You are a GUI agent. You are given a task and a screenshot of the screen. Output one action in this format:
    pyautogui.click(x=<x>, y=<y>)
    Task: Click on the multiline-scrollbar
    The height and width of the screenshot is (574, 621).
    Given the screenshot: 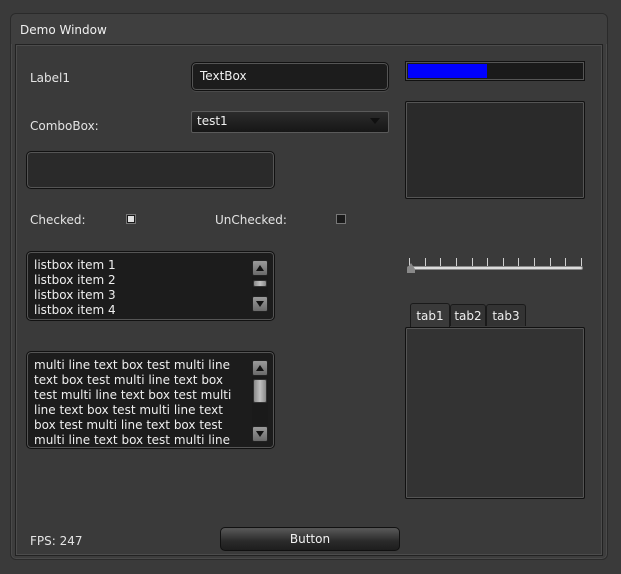 What is the action you would take?
    pyautogui.click(x=260, y=401)
    